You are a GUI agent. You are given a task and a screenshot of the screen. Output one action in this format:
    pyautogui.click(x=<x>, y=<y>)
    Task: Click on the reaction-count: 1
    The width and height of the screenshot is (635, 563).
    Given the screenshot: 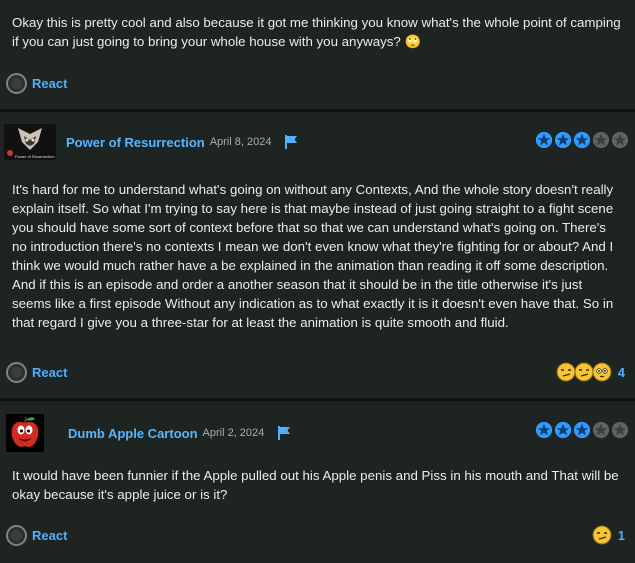 What is the action you would take?
    pyautogui.click(x=621, y=535)
    